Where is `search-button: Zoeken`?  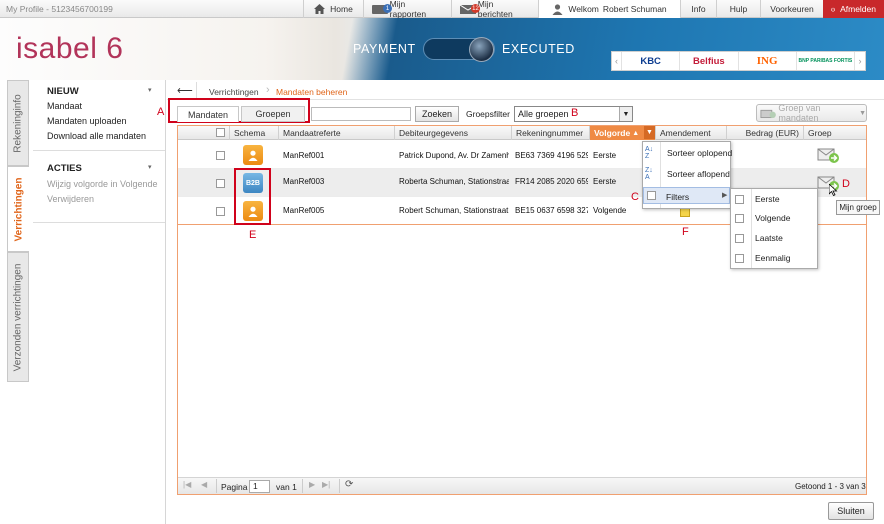
search-button: Zoeken is located at coordinates (437, 114).